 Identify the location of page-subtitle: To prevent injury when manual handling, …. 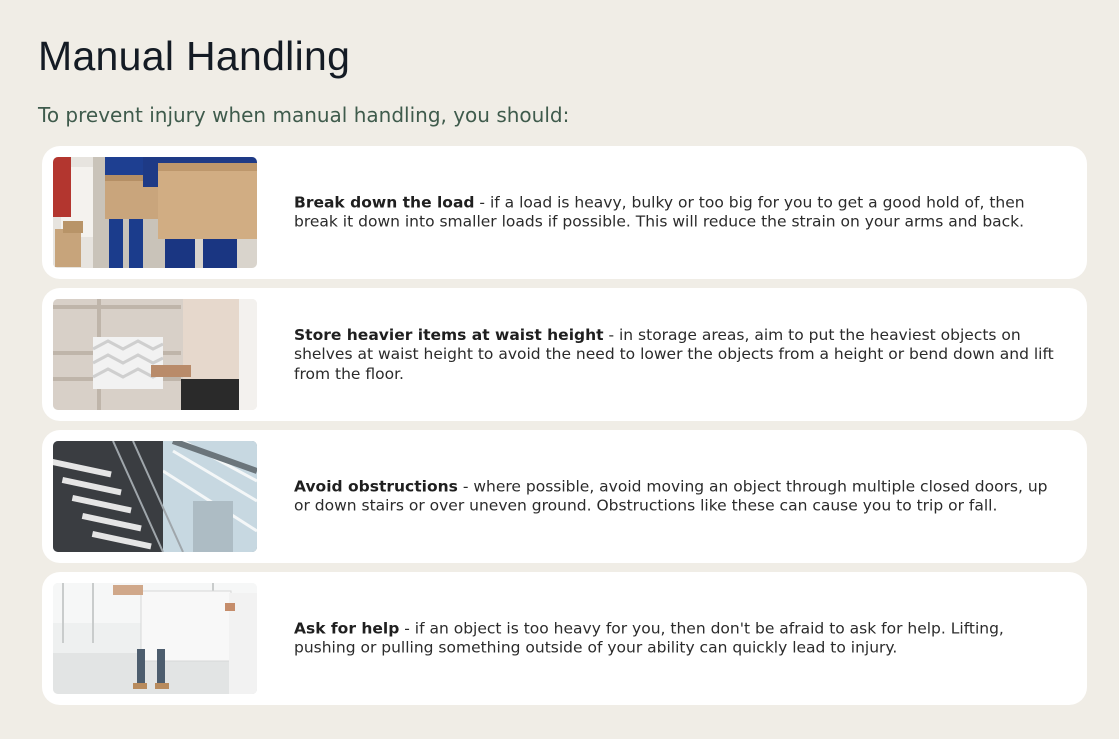
(304, 115).